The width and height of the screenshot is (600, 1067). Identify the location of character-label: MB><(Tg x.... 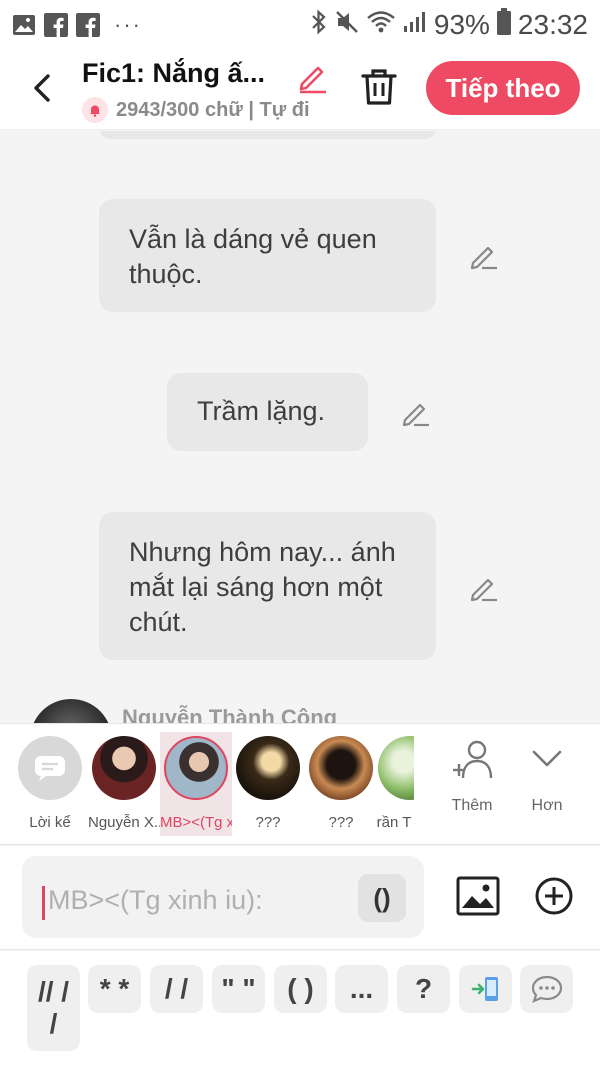
(196, 822).